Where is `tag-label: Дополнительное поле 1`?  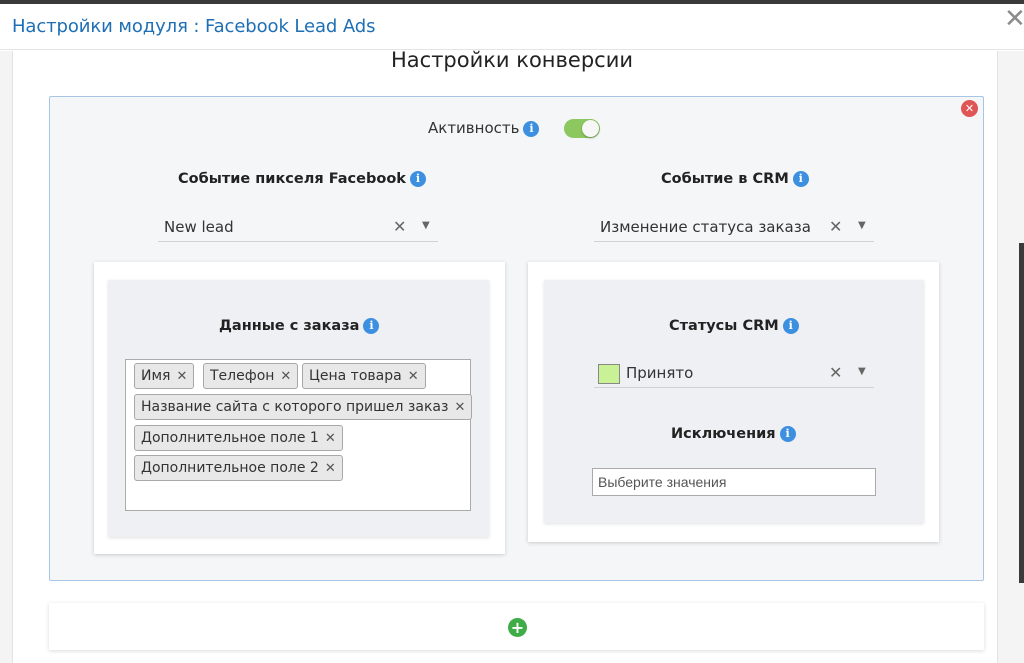
tag-label: Дополнительное поле 1 is located at coordinates (230, 438).